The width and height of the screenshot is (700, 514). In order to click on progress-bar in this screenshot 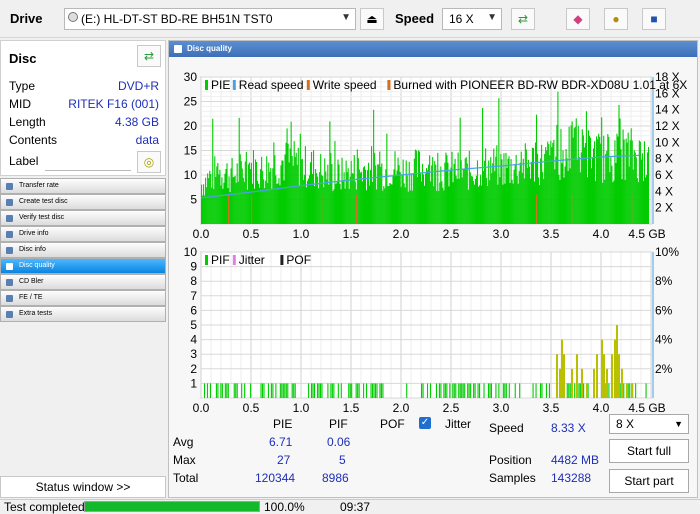, I will do `click(172, 506)`.